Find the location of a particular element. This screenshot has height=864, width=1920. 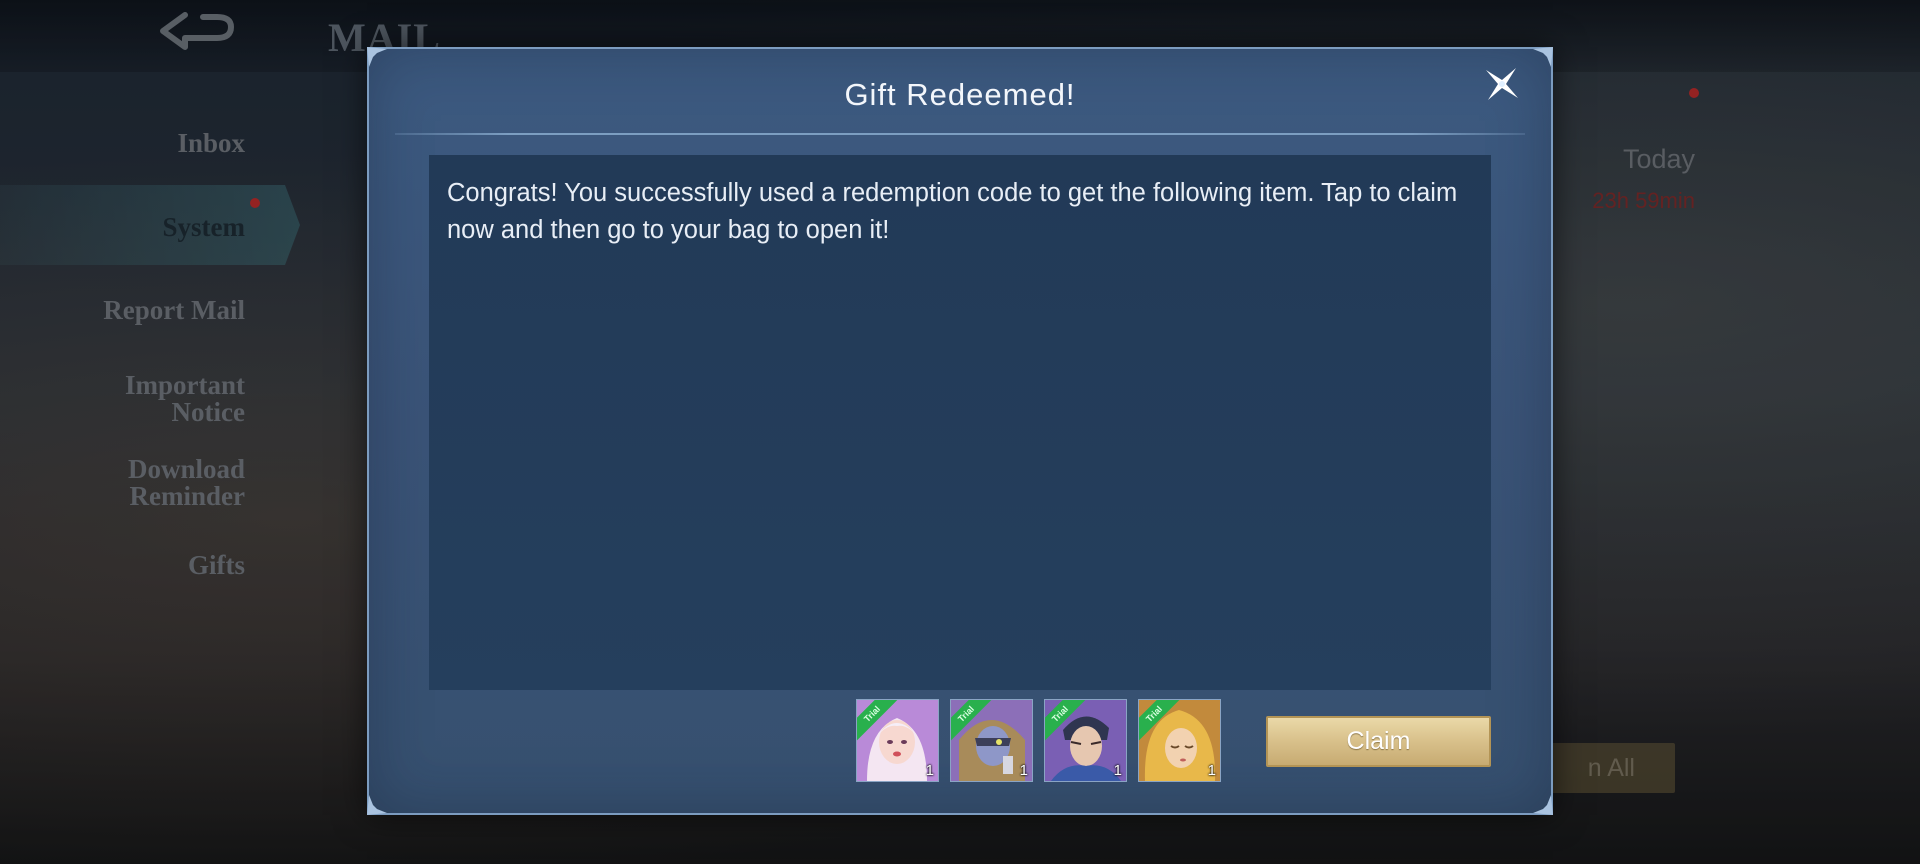

close-icon is located at coordinates (1502, 86).